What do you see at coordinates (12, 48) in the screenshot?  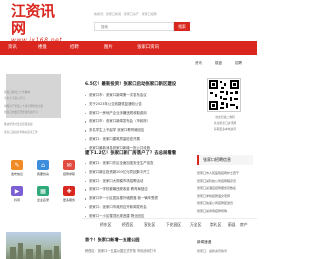 I see `nav-item-news: 资讯` at bounding box center [12, 48].